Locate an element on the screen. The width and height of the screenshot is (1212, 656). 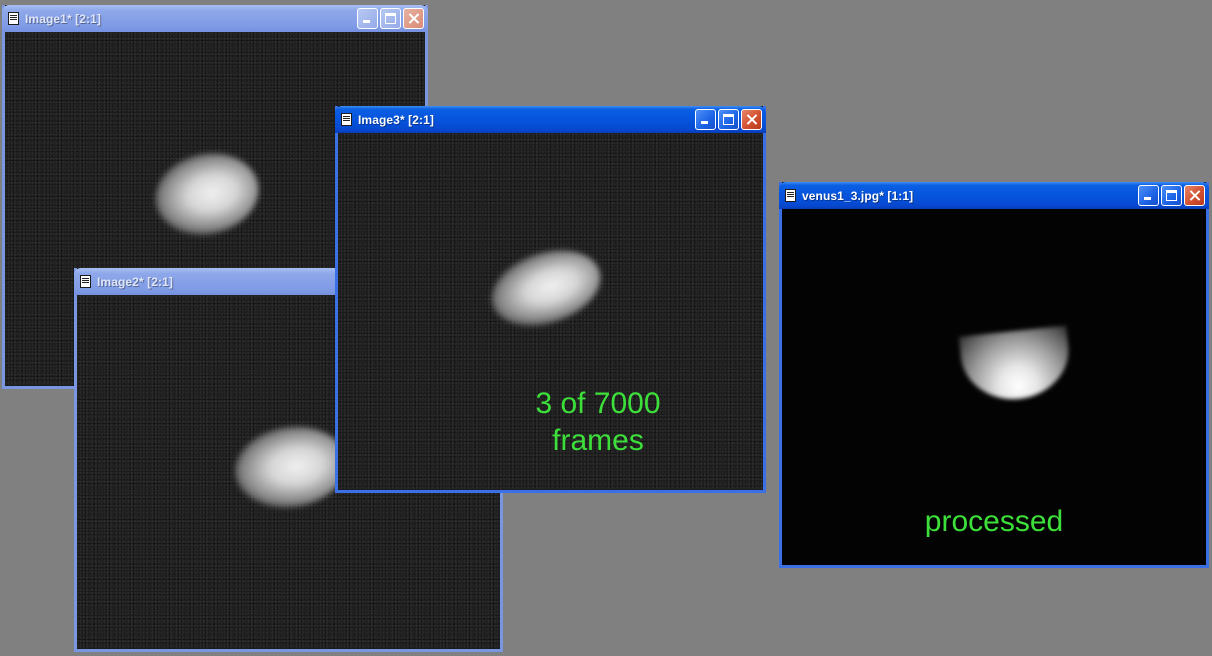
venus-titlebar: venus1_3.jpg* [1:1] is located at coordinates (994, 195).